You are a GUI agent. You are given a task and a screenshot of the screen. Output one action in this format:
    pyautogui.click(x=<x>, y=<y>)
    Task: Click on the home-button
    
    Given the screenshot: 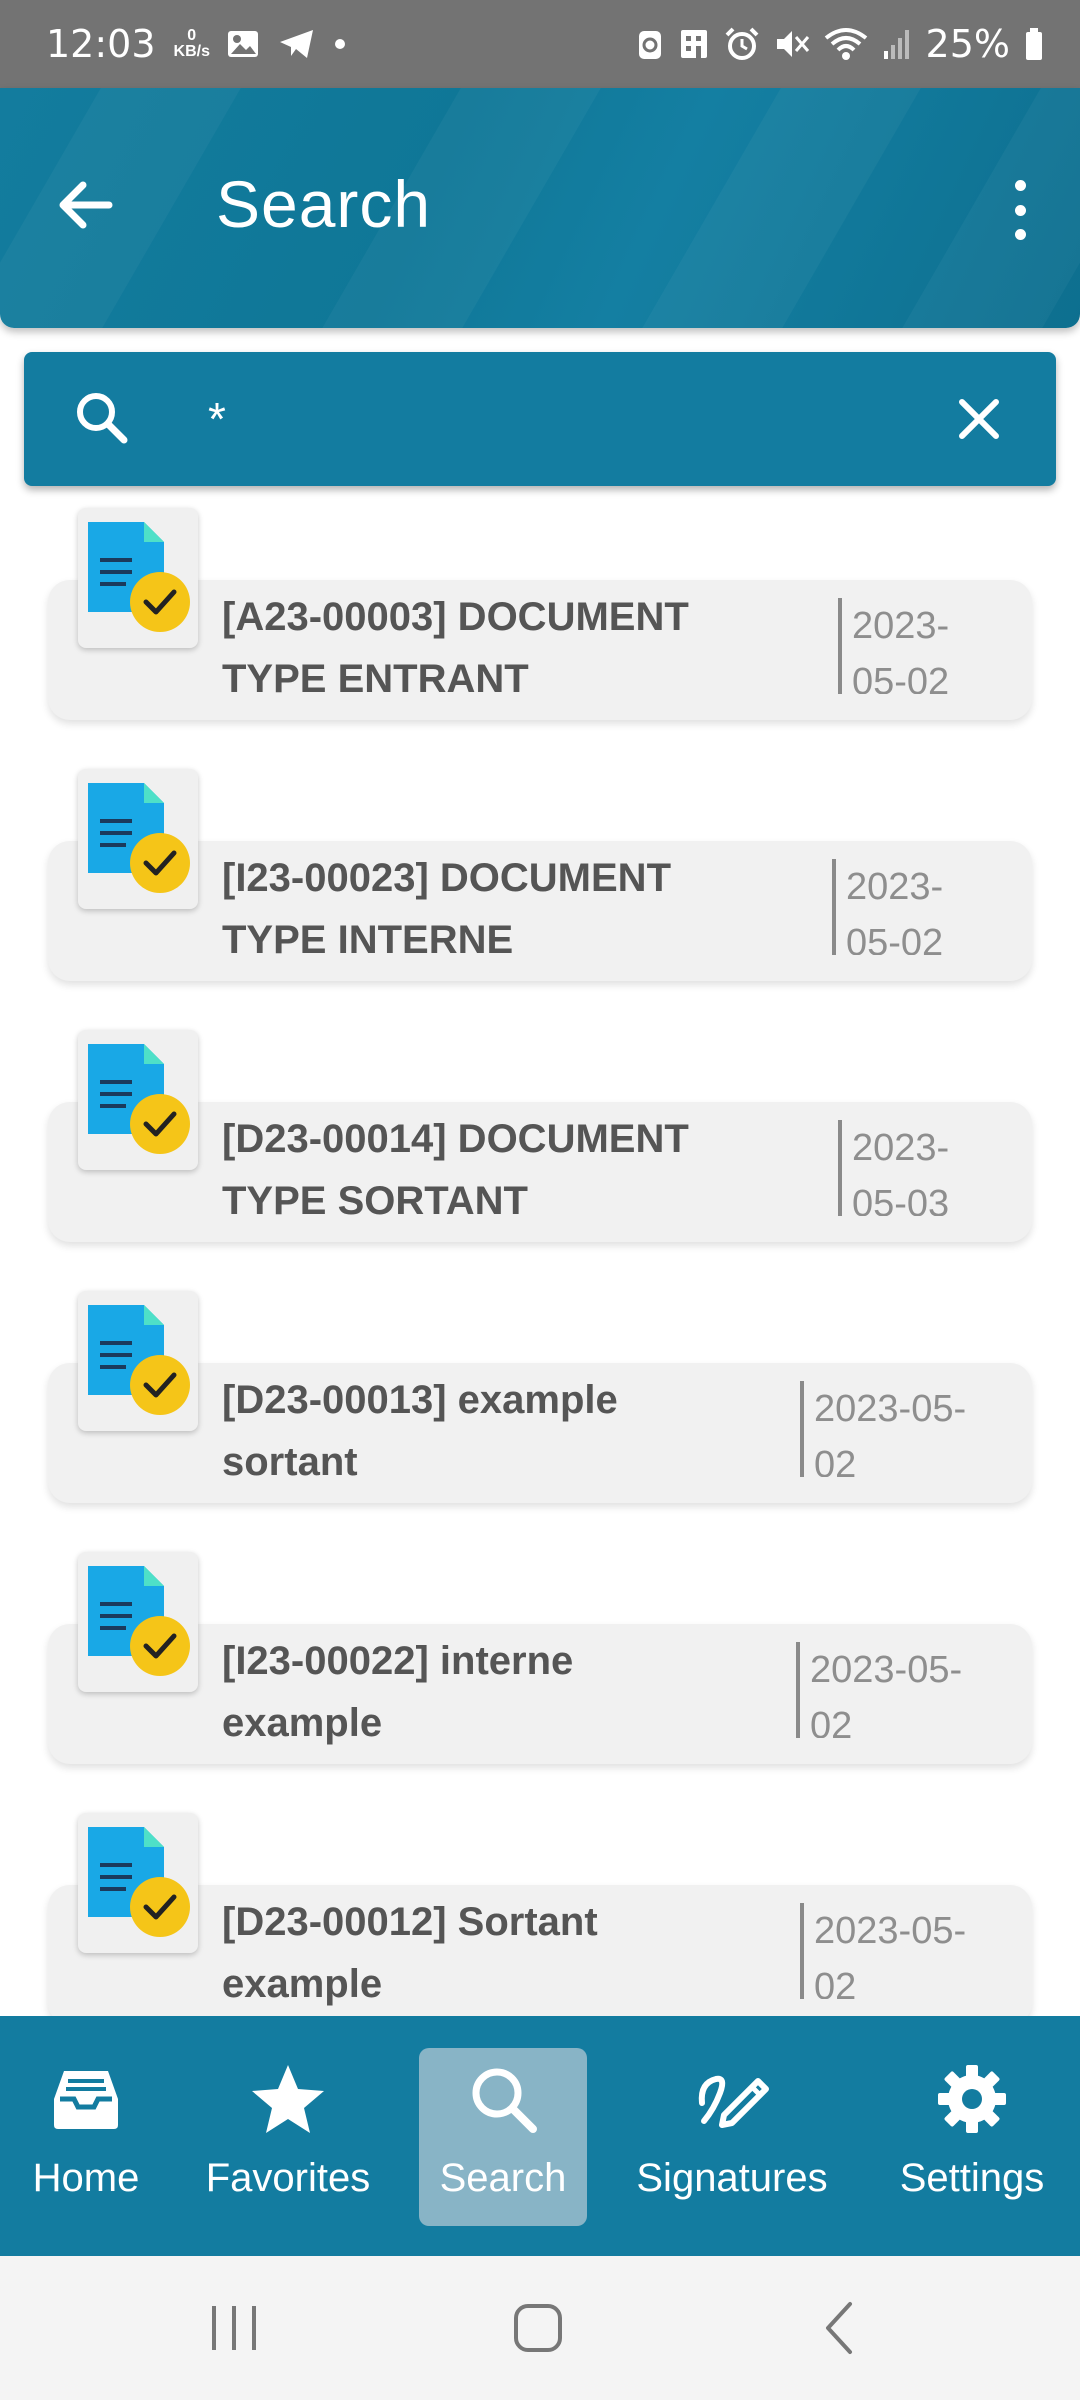 What is the action you would take?
    pyautogui.click(x=540, y=2328)
    